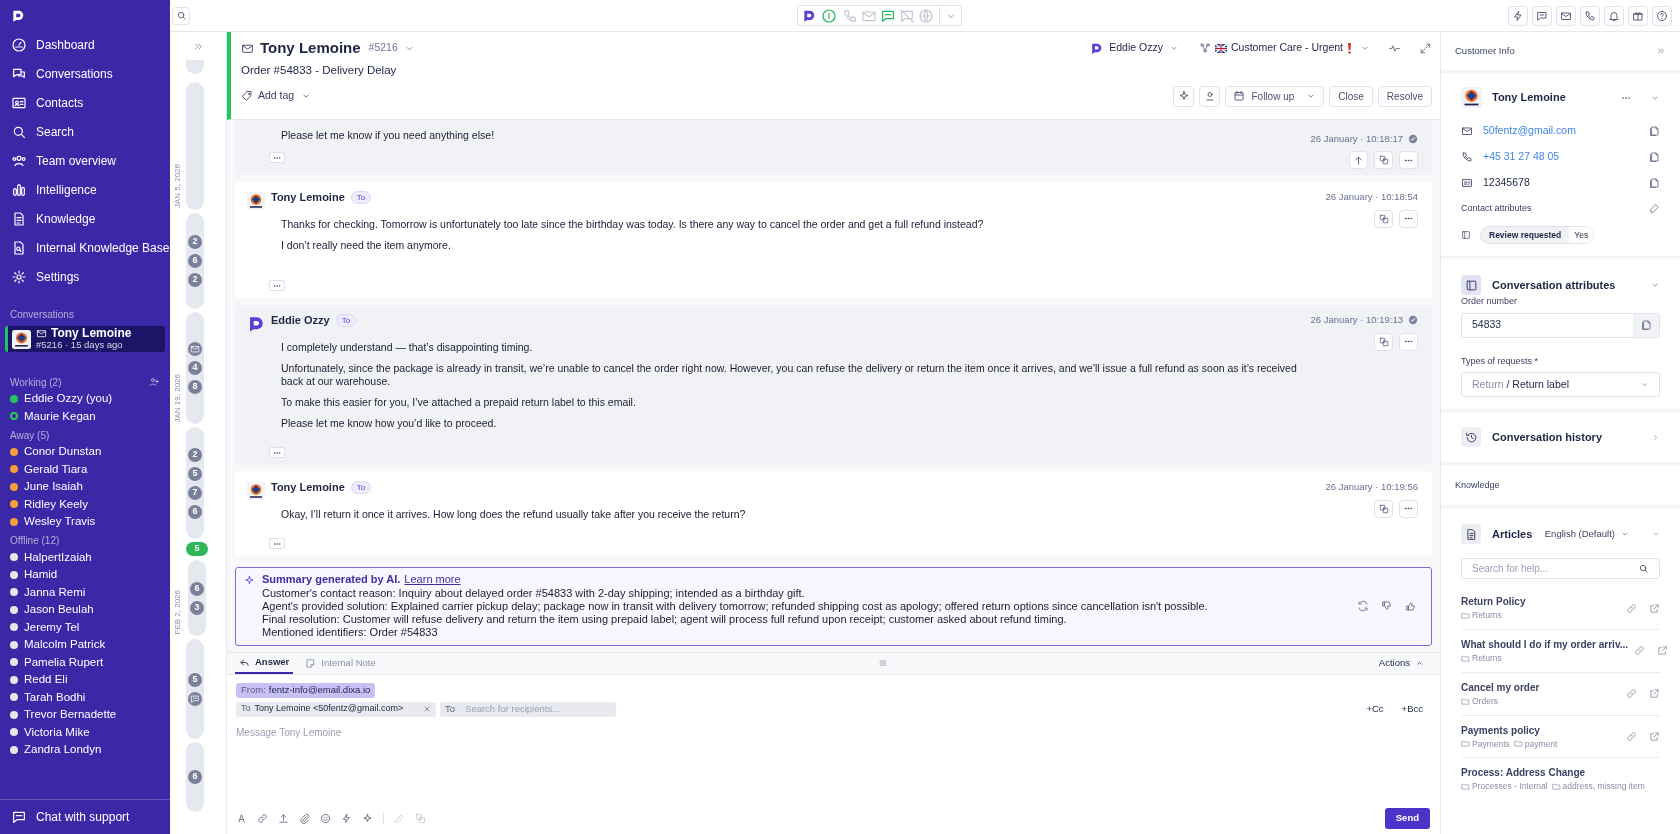 The image size is (1680, 834). Describe the element at coordinates (85, 339) in the screenshot. I see `conversation-card: Tony Lemoine #5216 · 15 days ago` at that location.